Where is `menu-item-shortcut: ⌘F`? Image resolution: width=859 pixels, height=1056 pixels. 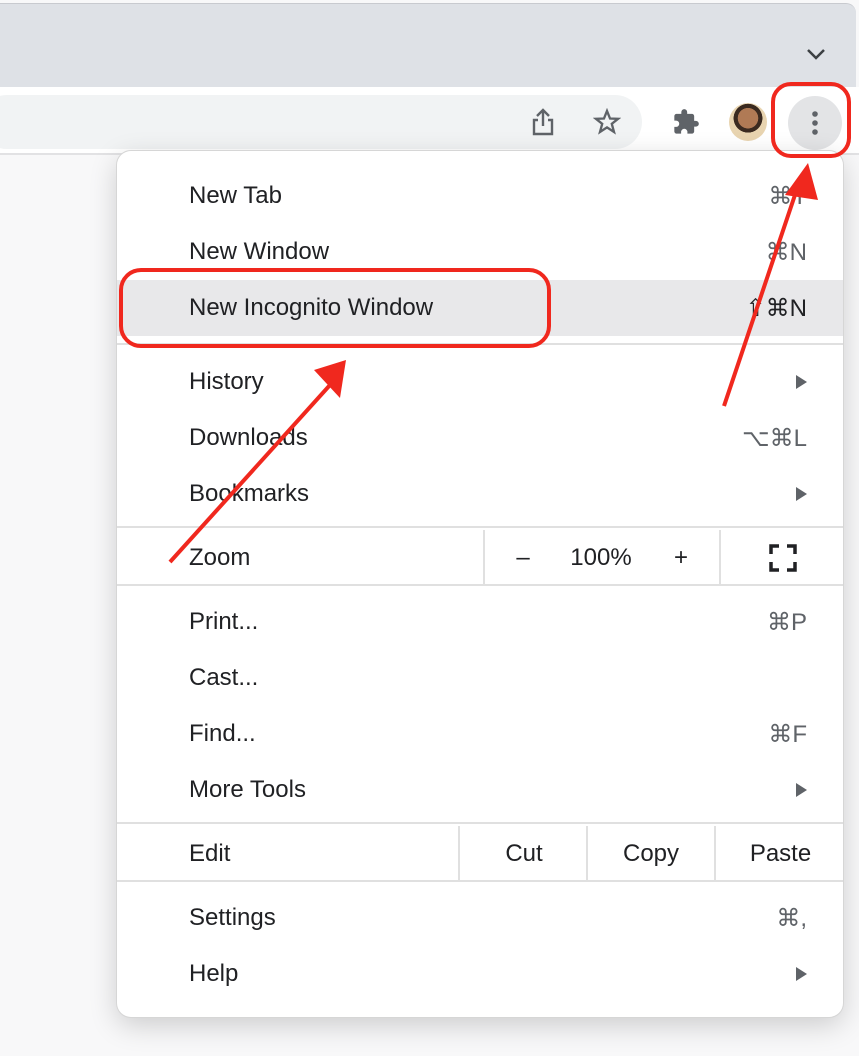 menu-item-shortcut: ⌘F is located at coordinates (787, 734).